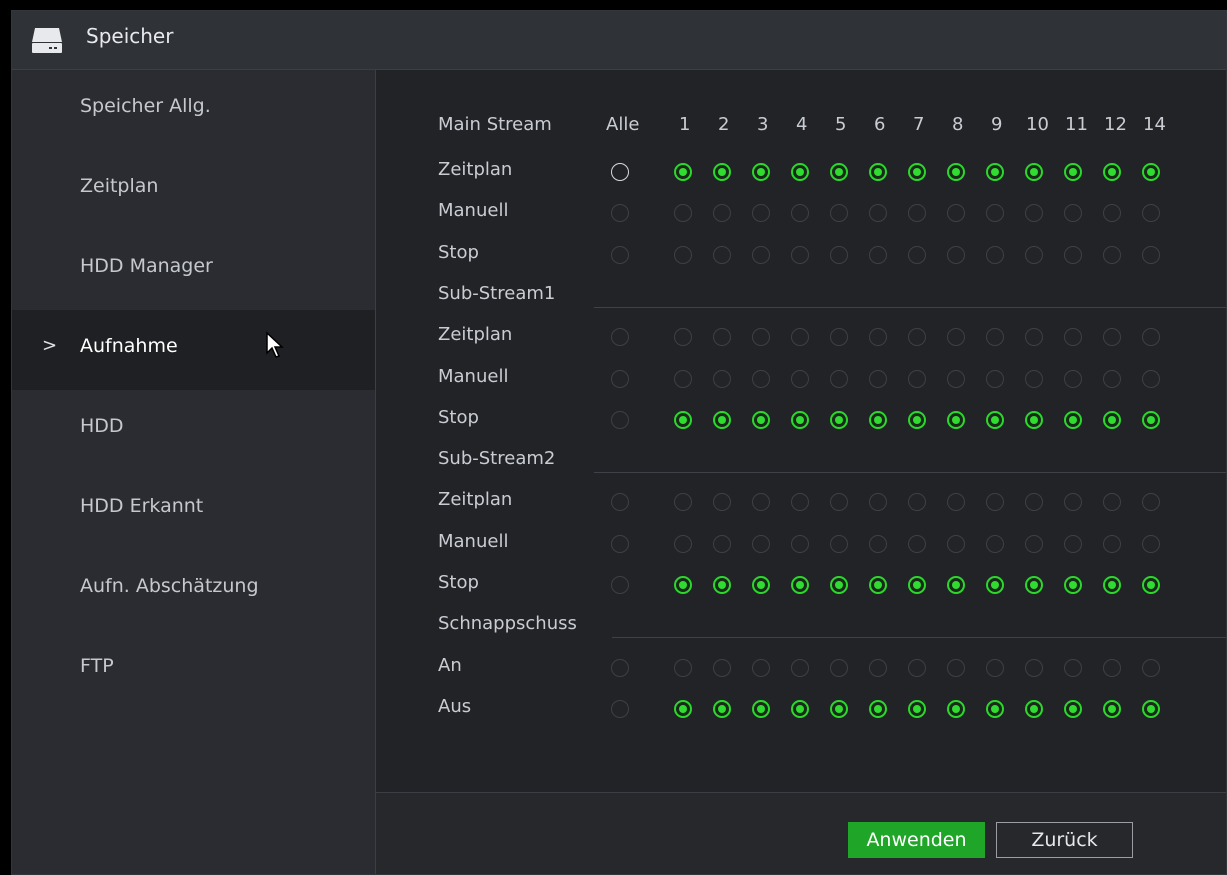 The image size is (1227, 875). Describe the element at coordinates (193, 590) in the screenshot. I see `sidebar-item-aufn-abschätzung: Aufn. Abschätzung` at that location.